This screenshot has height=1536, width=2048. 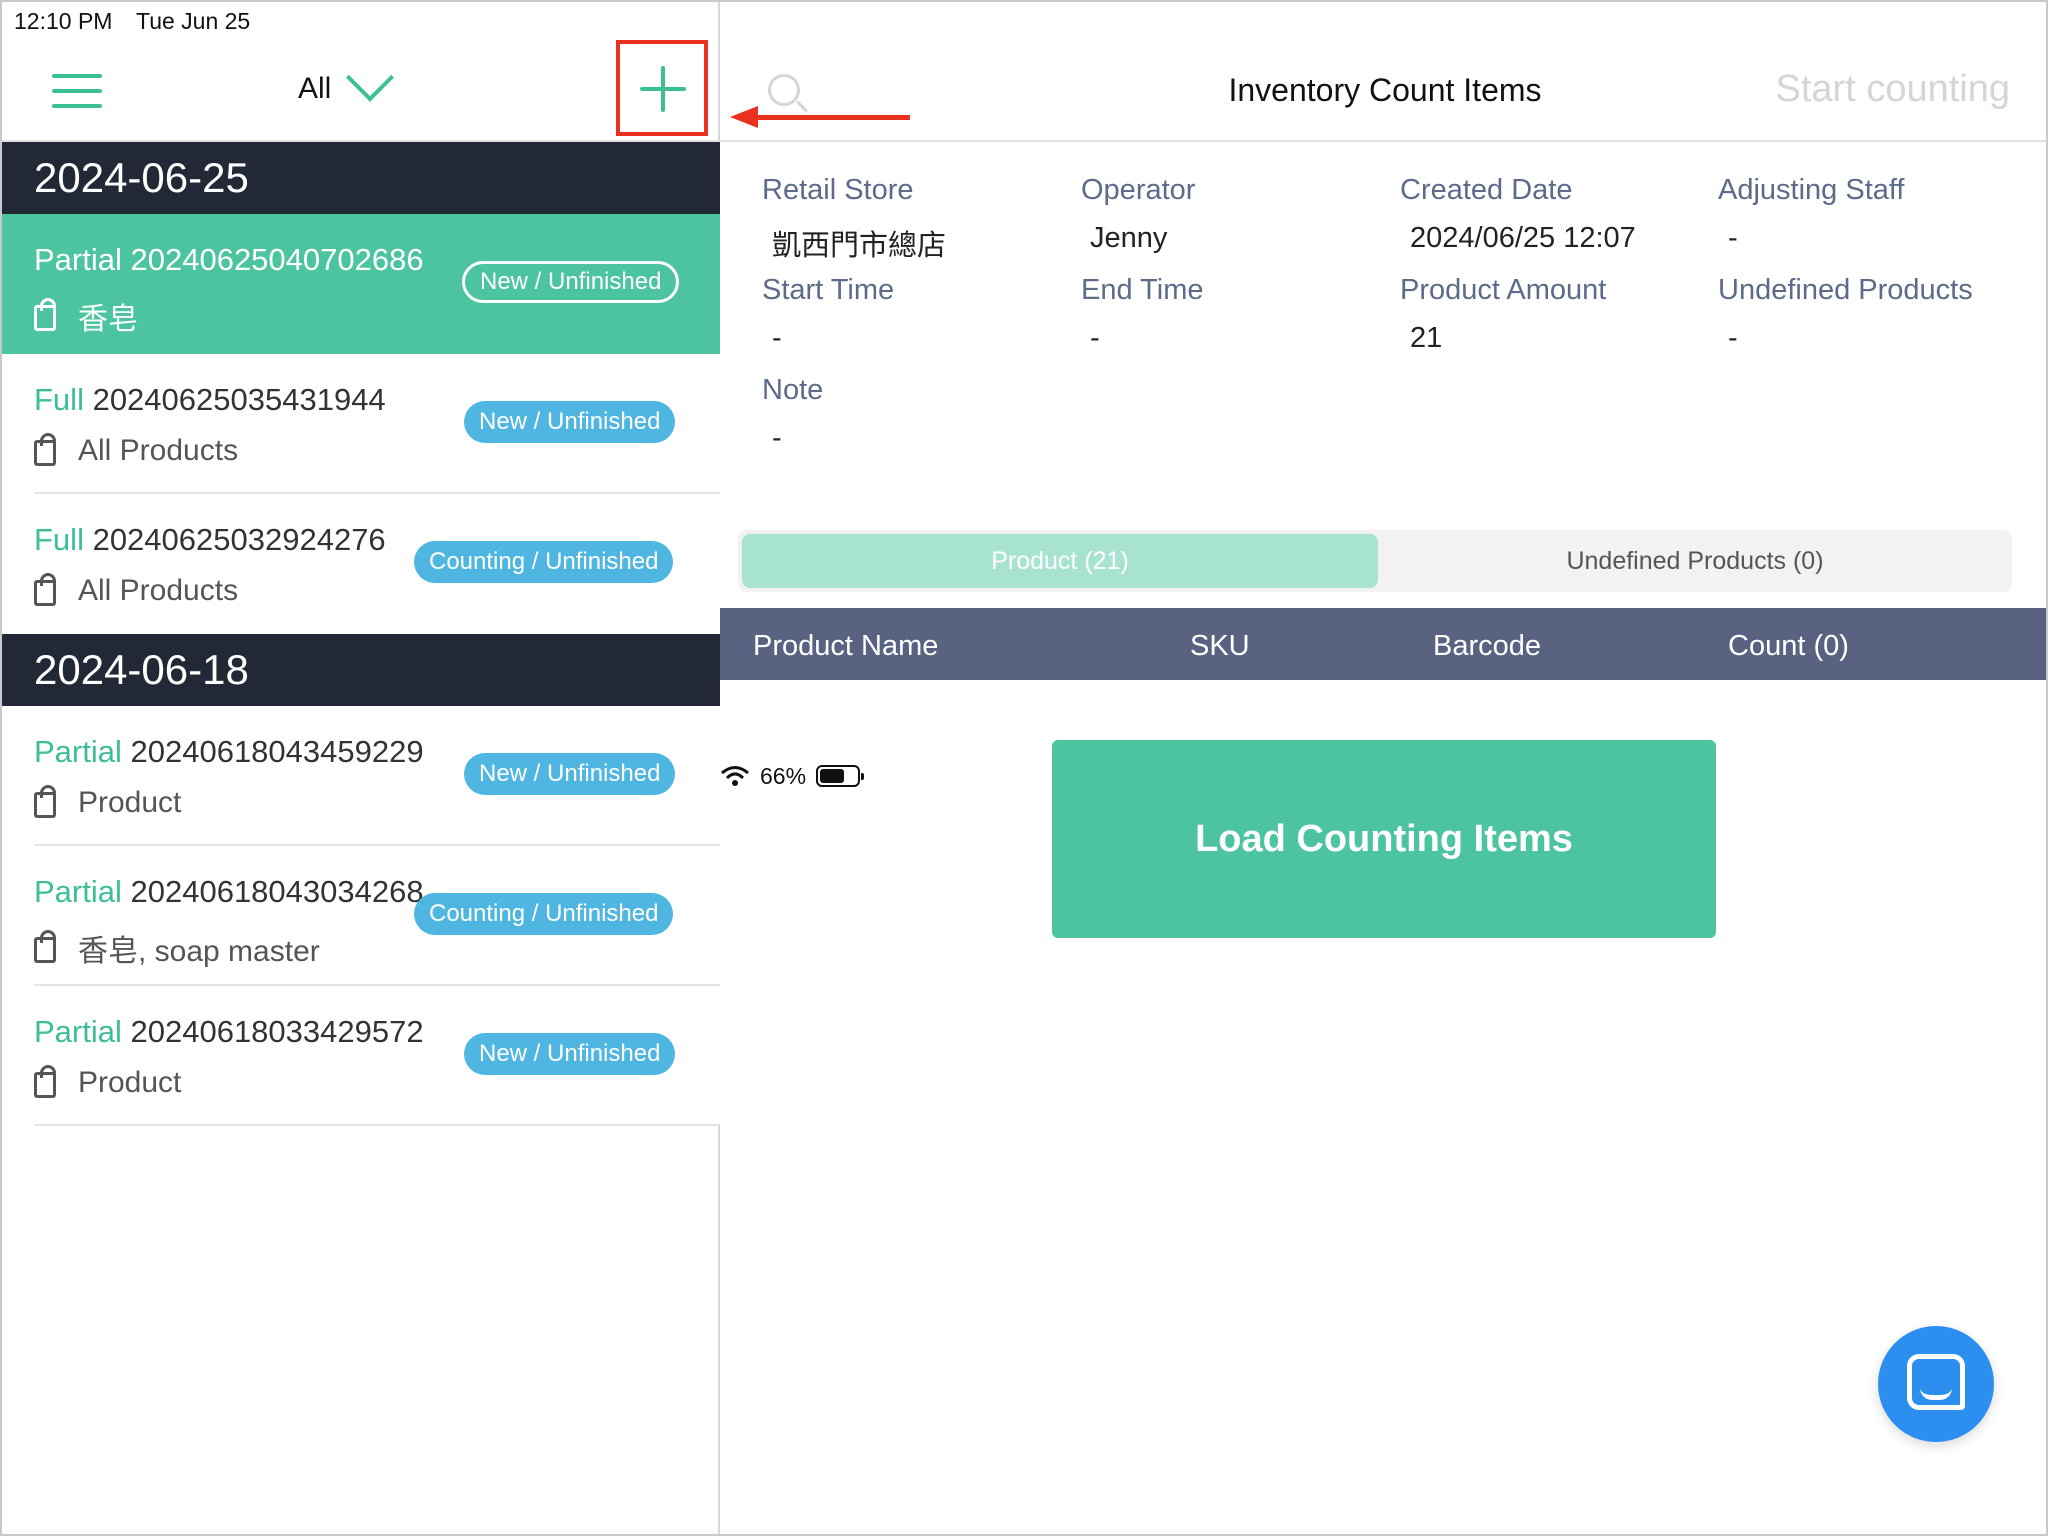 What do you see at coordinates (1845, 290) in the screenshot?
I see `undefined-products-label: Undefined Products` at bounding box center [1845, 290].